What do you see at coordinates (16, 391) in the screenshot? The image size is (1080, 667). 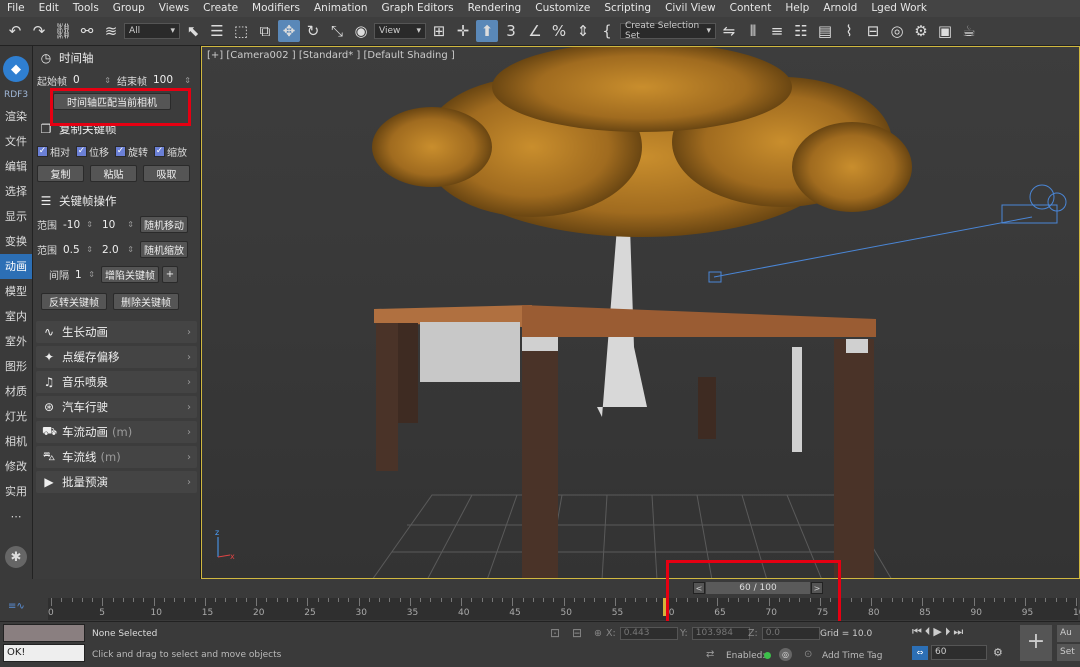 I see `category-item-11: 材质` at bounding box center [16, 391].